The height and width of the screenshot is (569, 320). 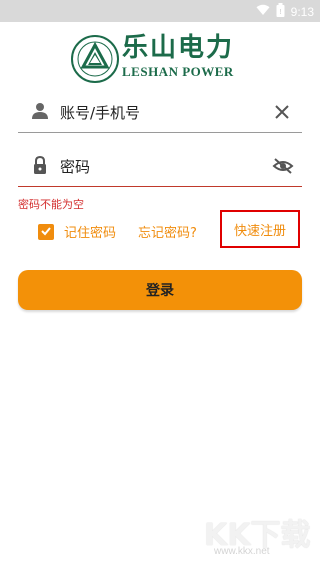 What do you see at coordinates (160, 11) in the screenshot?
I see `status-bar: ! 9:13` at bounding box center [160, 11].